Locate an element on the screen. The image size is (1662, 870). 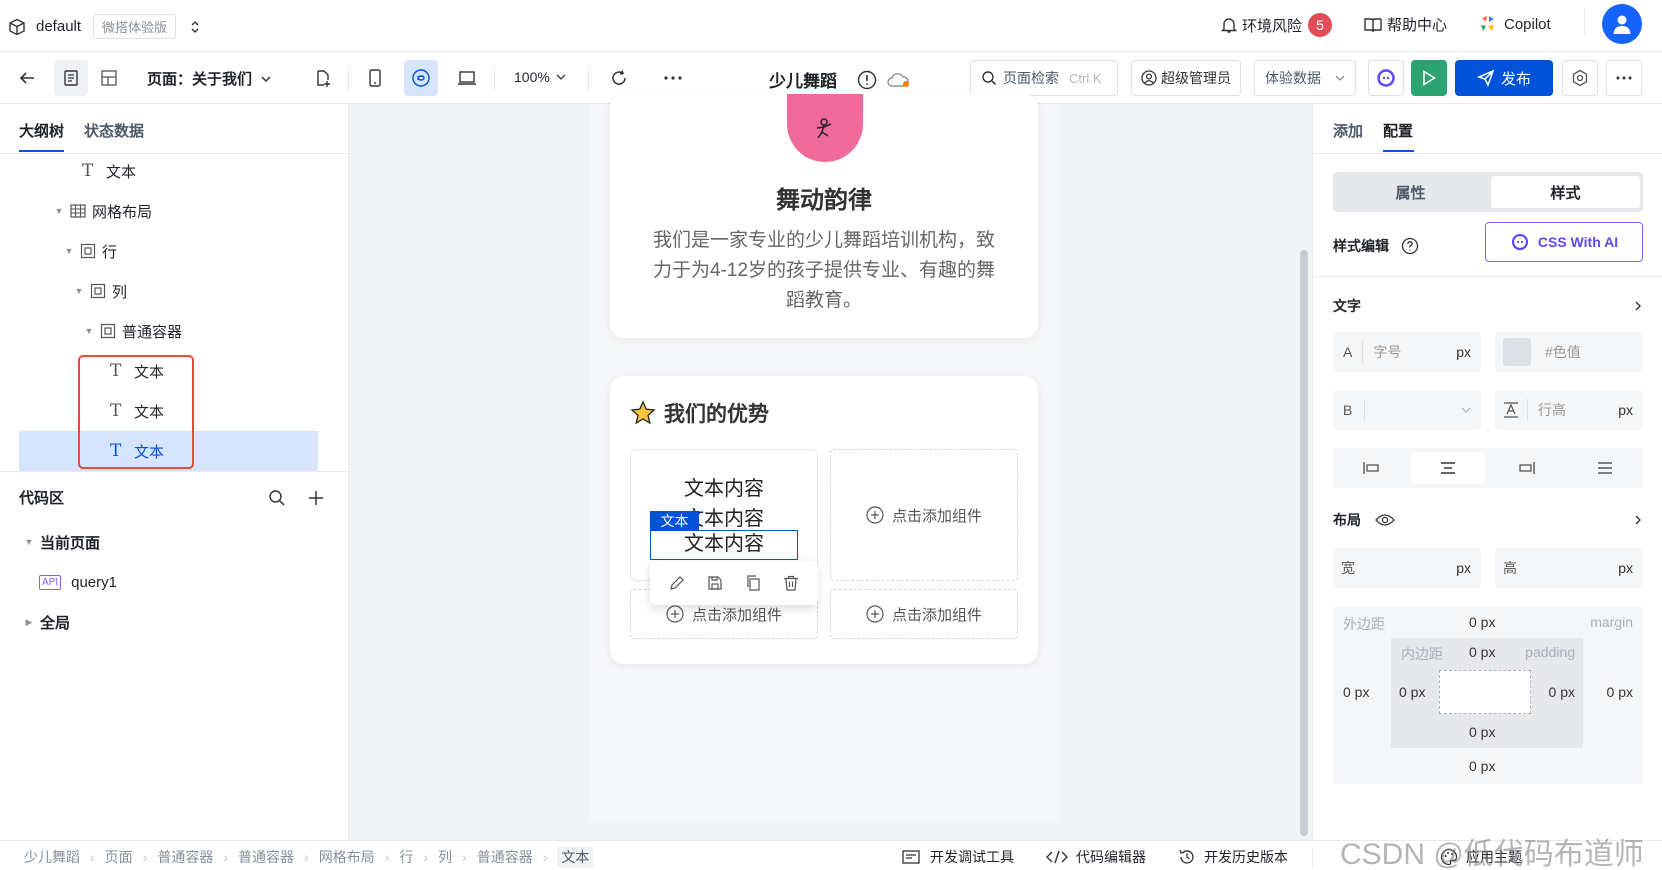
info-icon is located at coordinates (867, 80).